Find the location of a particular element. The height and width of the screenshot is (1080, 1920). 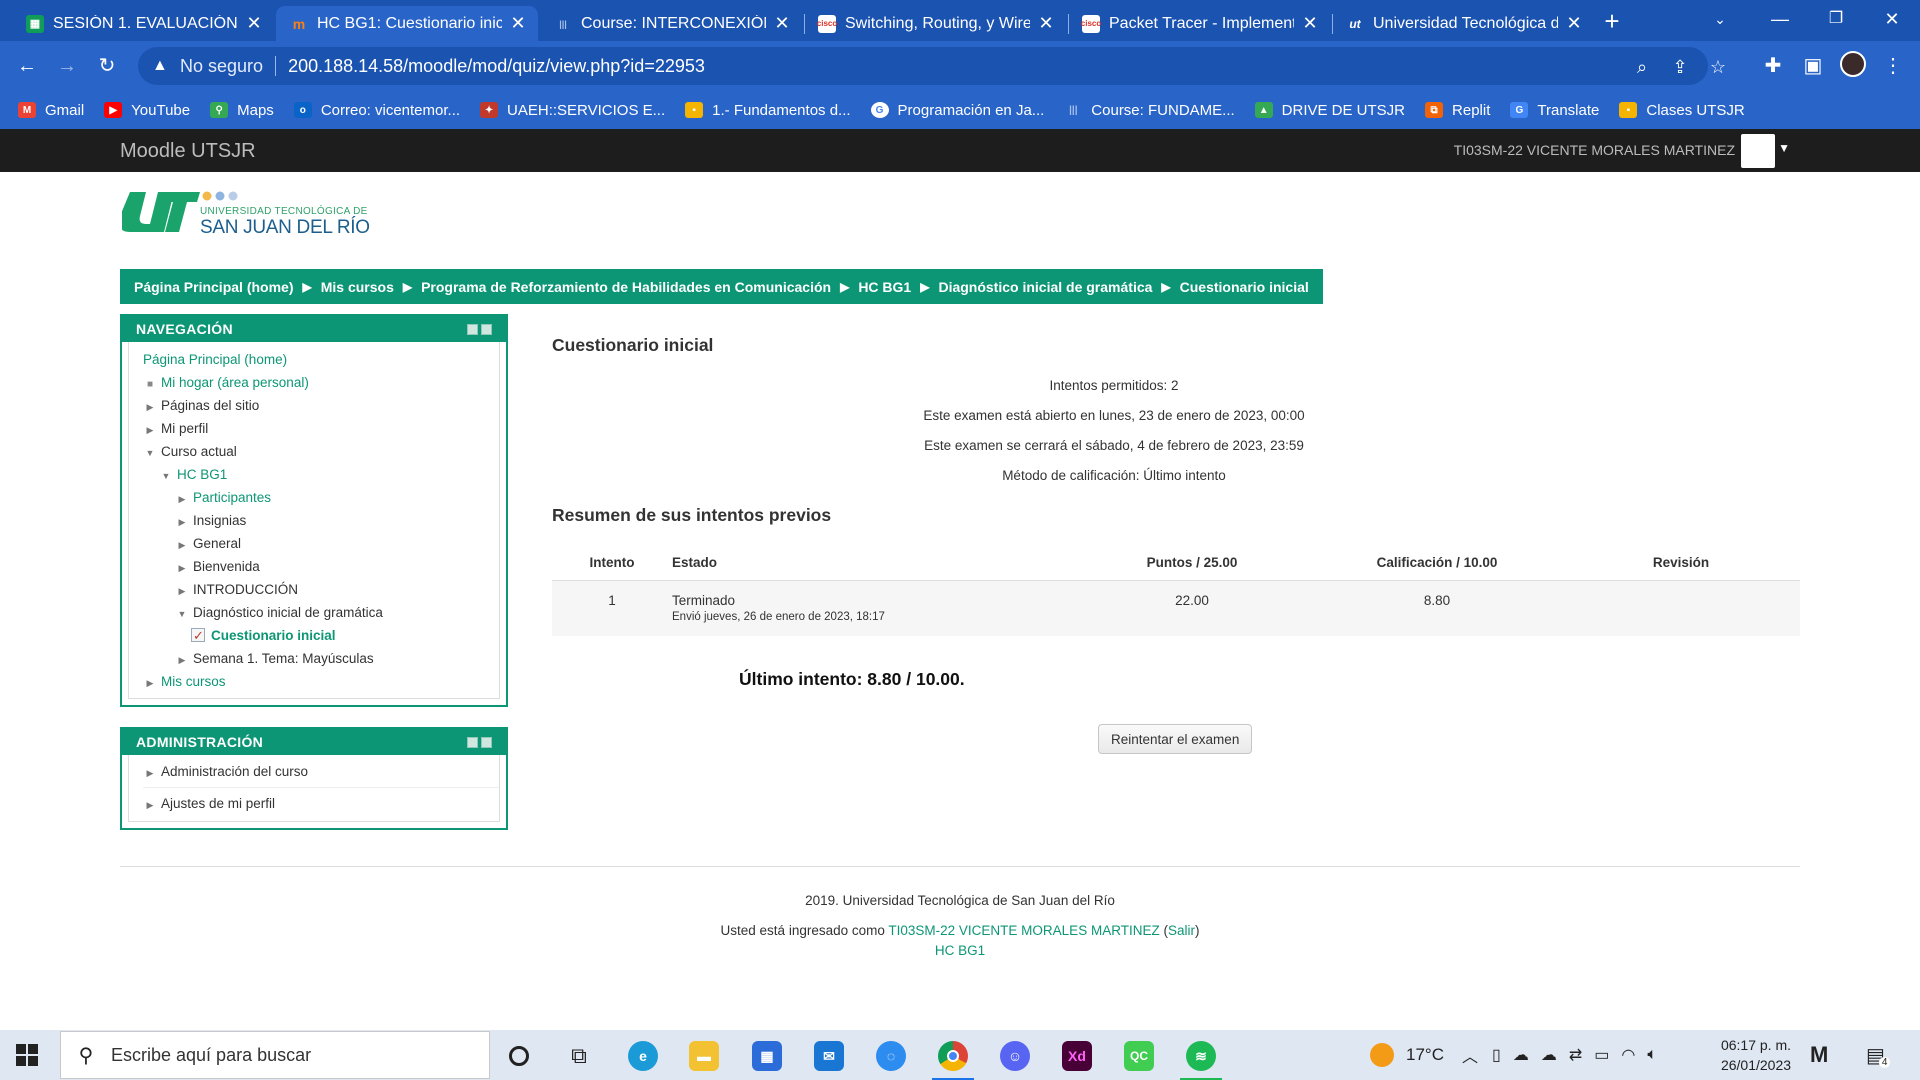

nav-item-my-courses: ▶ Mis cursos is located at coordinates (321, 681).